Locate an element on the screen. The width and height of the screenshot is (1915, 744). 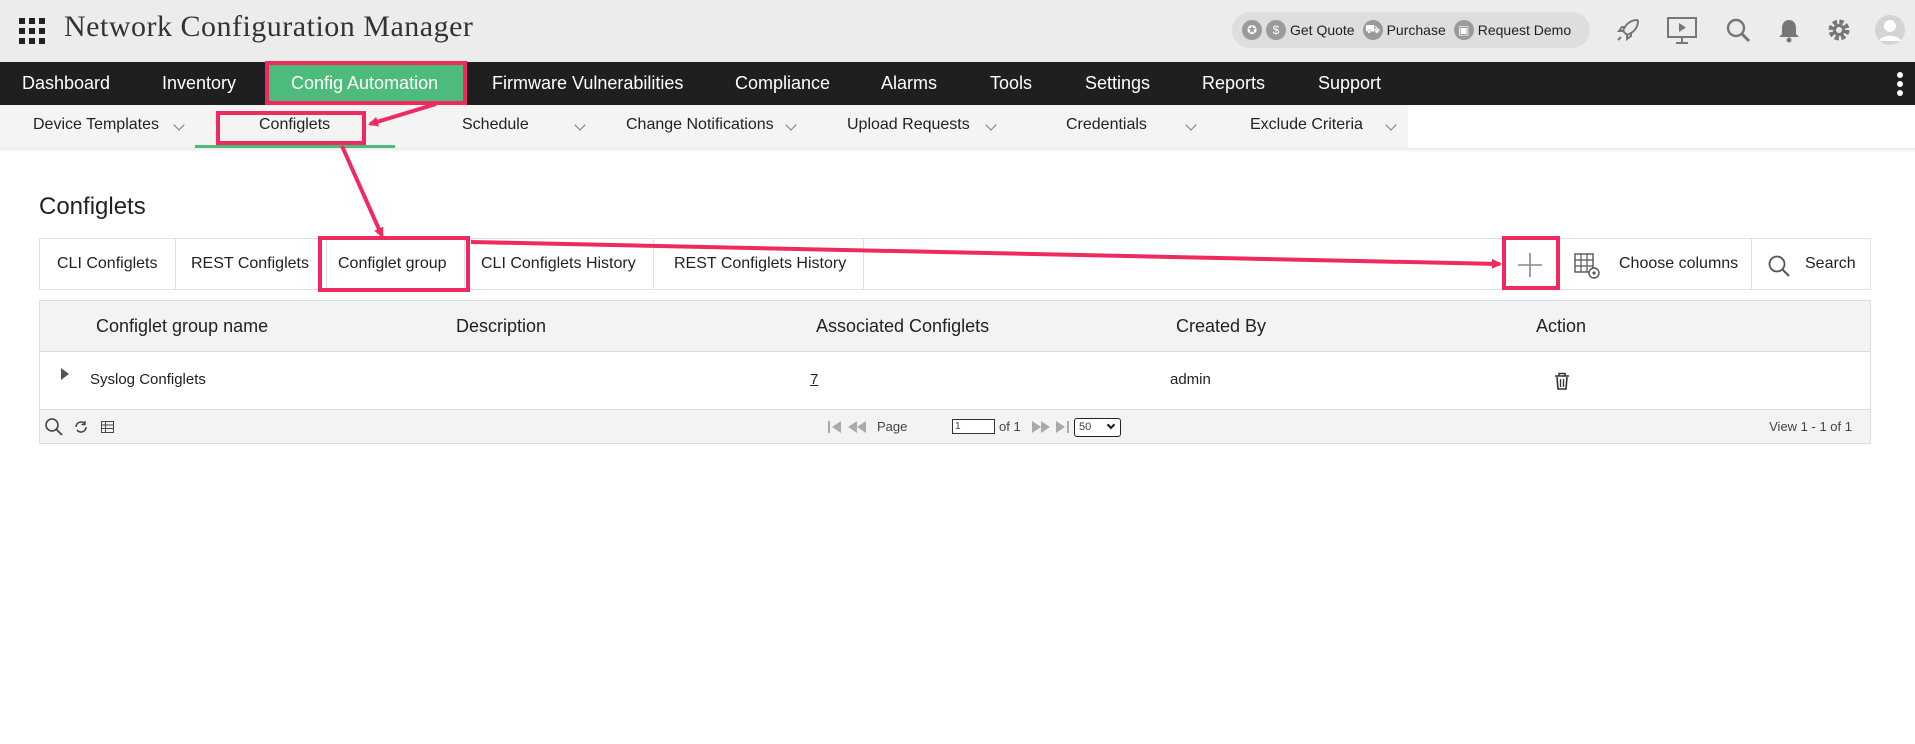
arrow-to-add-button is located at coordinates (986, 254).